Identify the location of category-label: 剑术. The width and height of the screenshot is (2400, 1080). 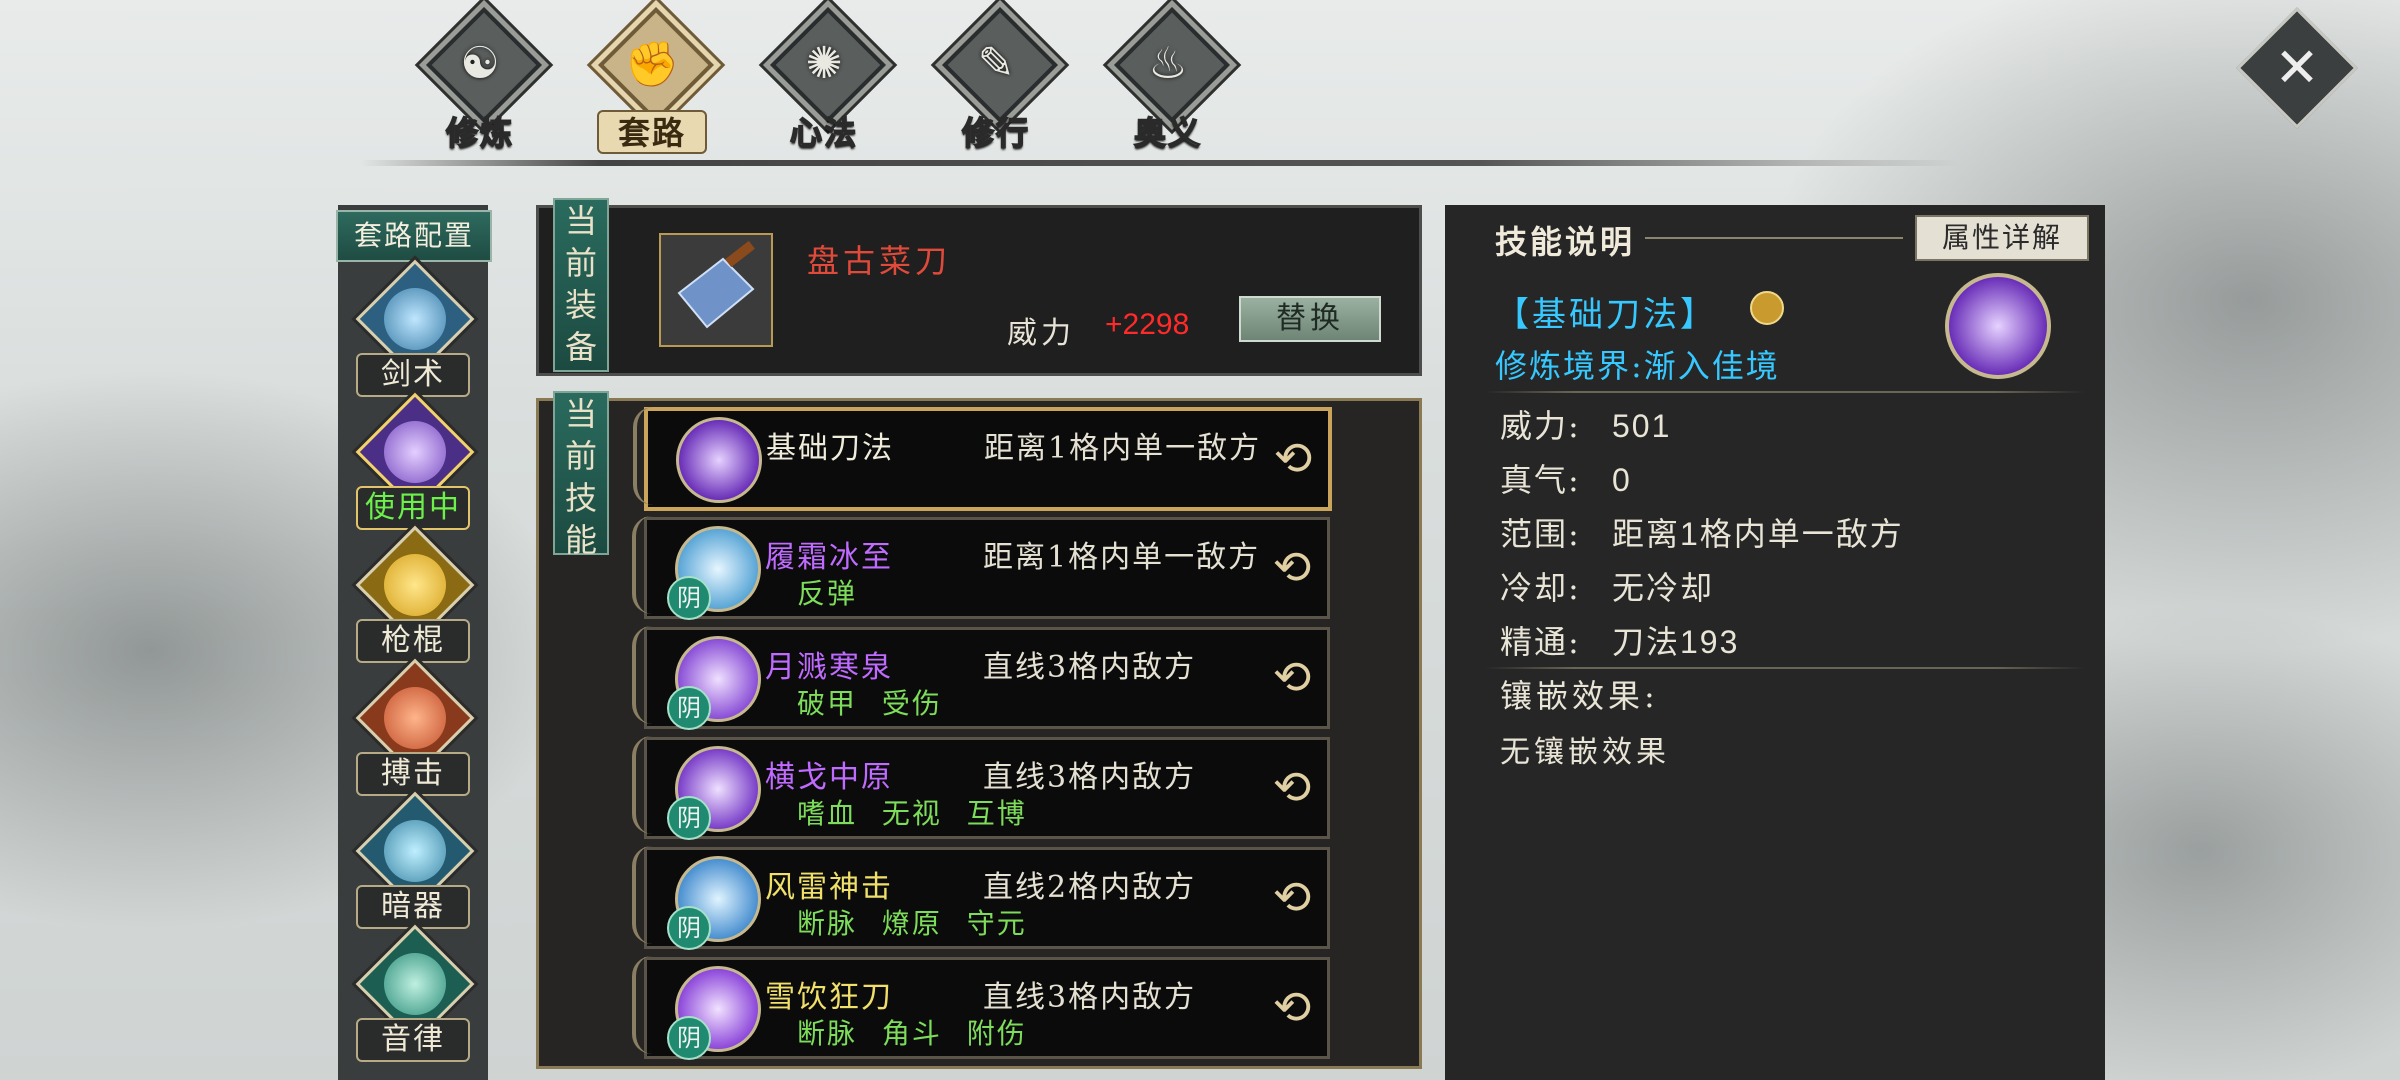
(413, 375).